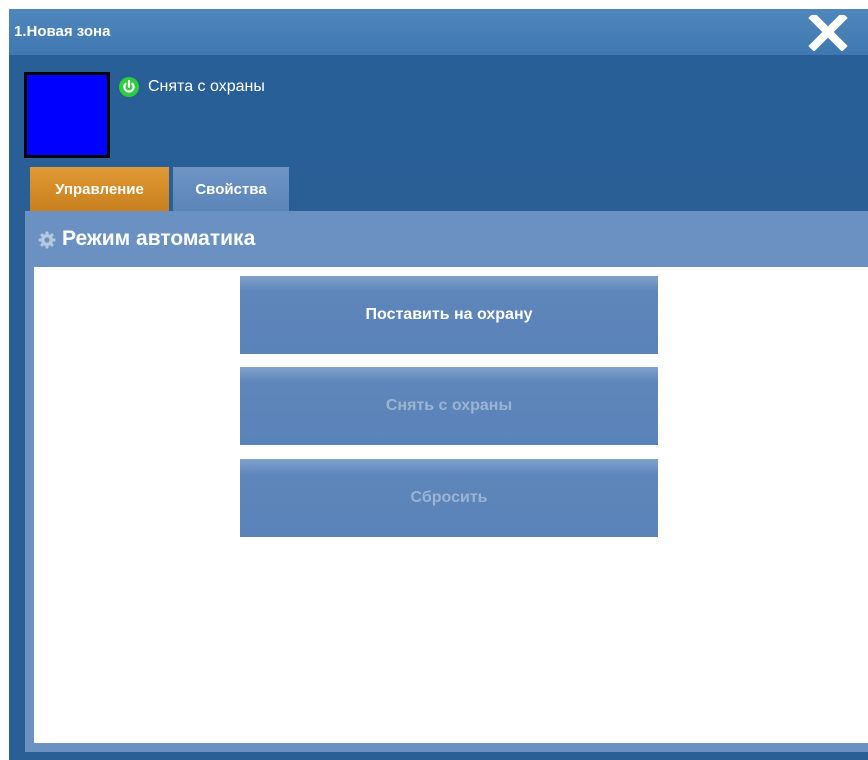 This screenshot has width=868, height=760. I want to click on status-text: Снята с охраны, so click(206, 86).